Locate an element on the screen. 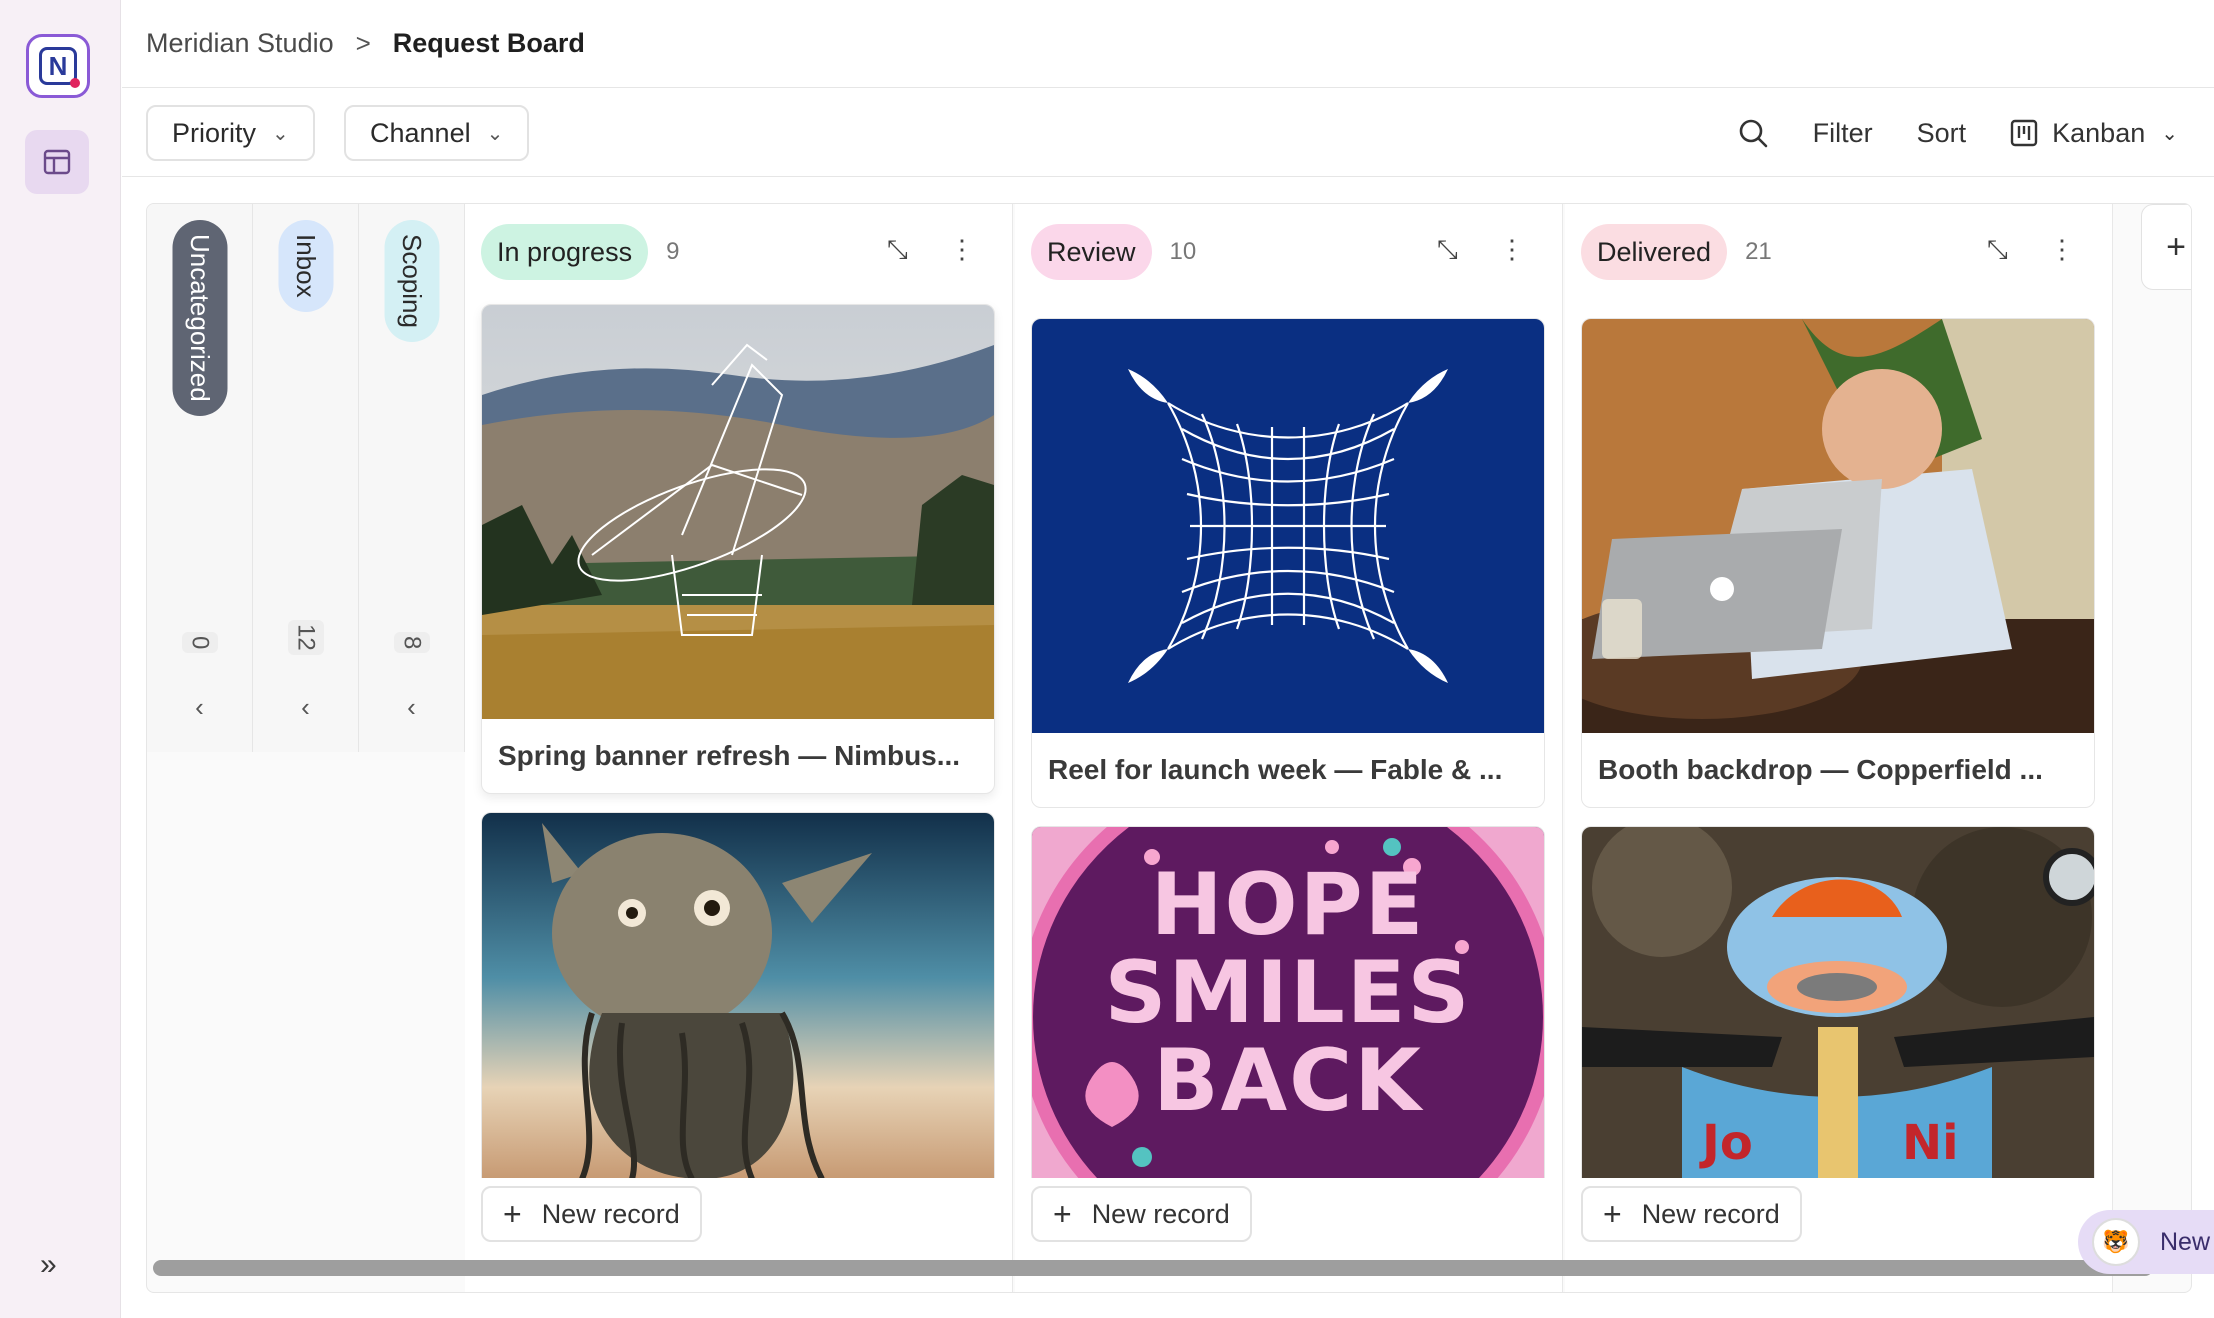 This screenshot has width=2214, height=1318. board-view-icon is located at coordinates (57, 162).